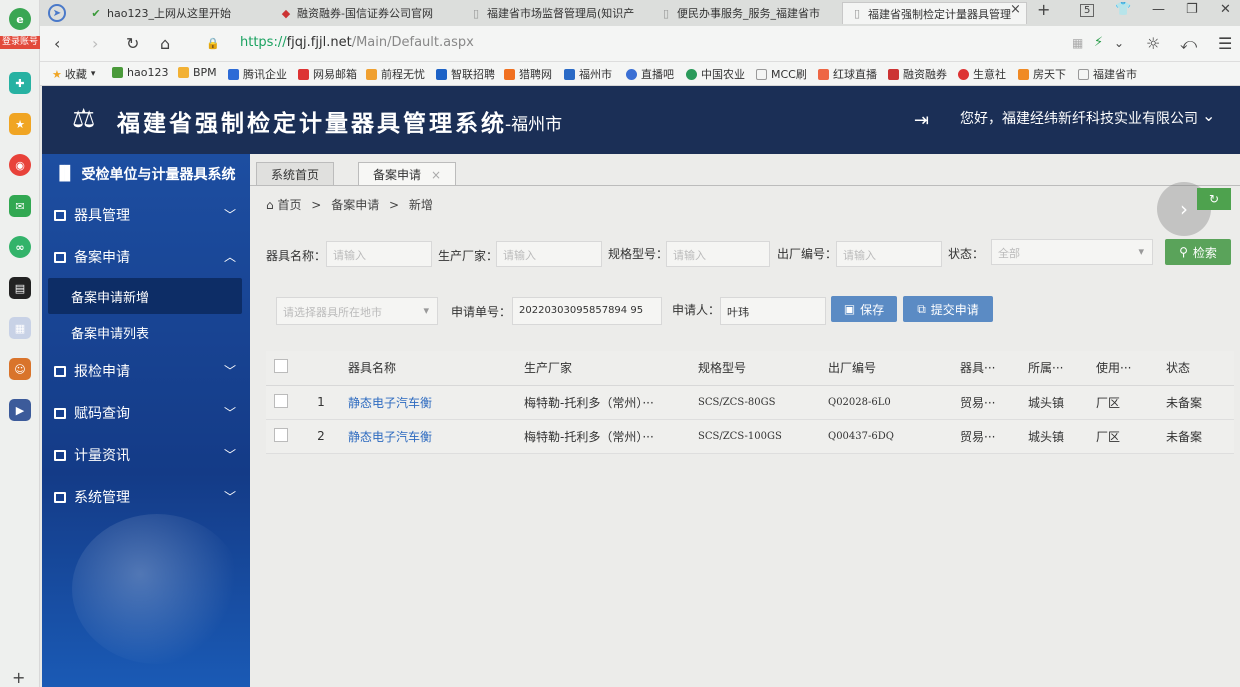 This screenshot has height=687, width=1240. What do you see at coordinates (1072, 252) in the screenshot?
I see `filter-status-select: 全部 ▾` at bounding box center [1072, 252].